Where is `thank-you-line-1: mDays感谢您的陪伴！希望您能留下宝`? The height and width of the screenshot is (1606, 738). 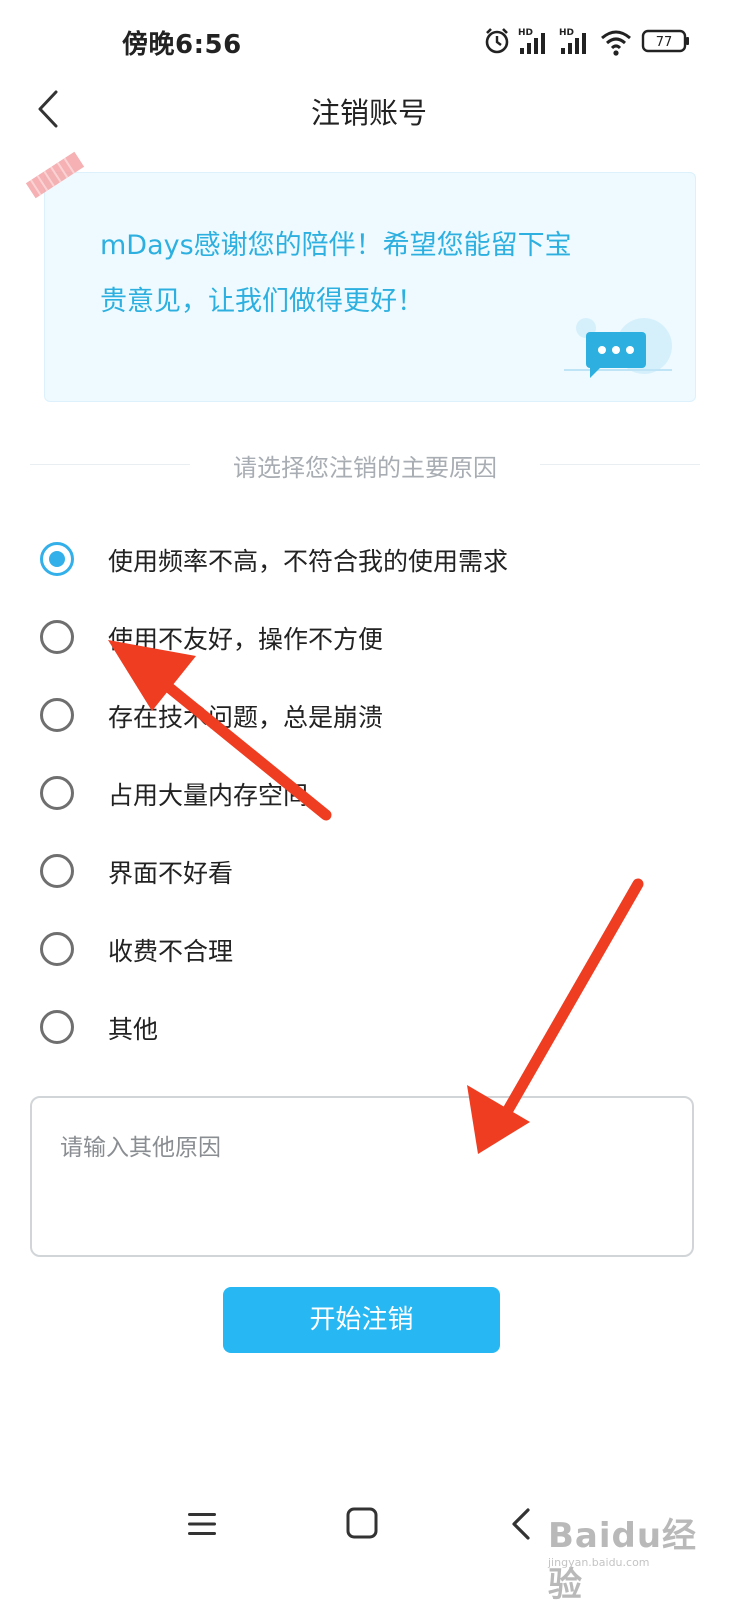
thank-you-line-1: mDays感谢您的陪伴！希望您能留下宝 is located at coordinates (336, 245).